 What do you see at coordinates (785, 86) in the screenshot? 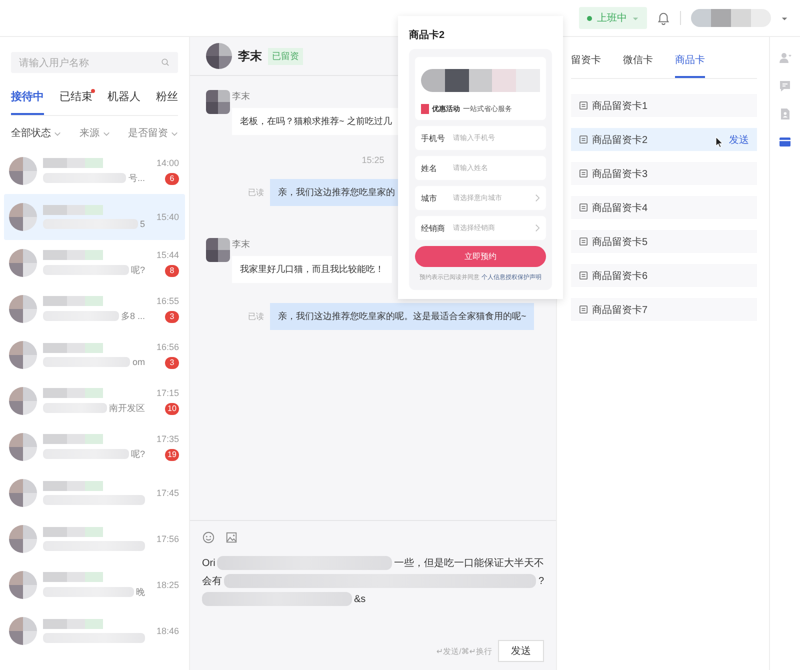
I see `chat-icon` at bounding box center [785, 86].